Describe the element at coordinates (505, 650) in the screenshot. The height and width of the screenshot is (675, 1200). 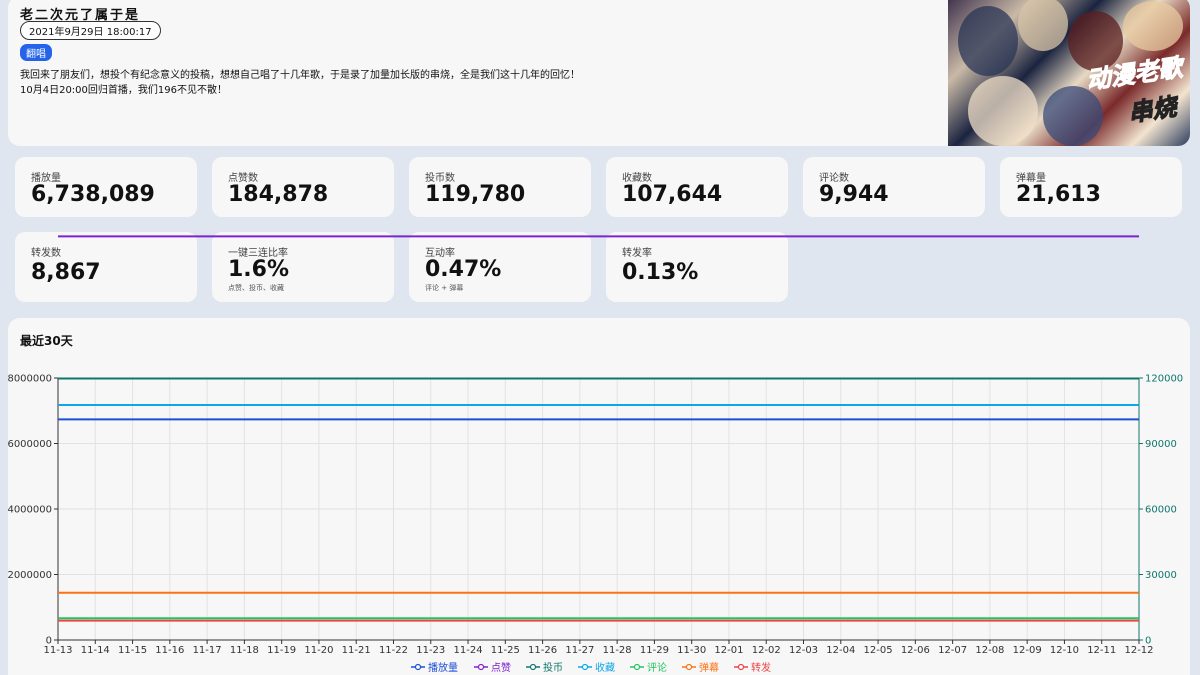
I see `x-tick-label: 11-25` at that location.